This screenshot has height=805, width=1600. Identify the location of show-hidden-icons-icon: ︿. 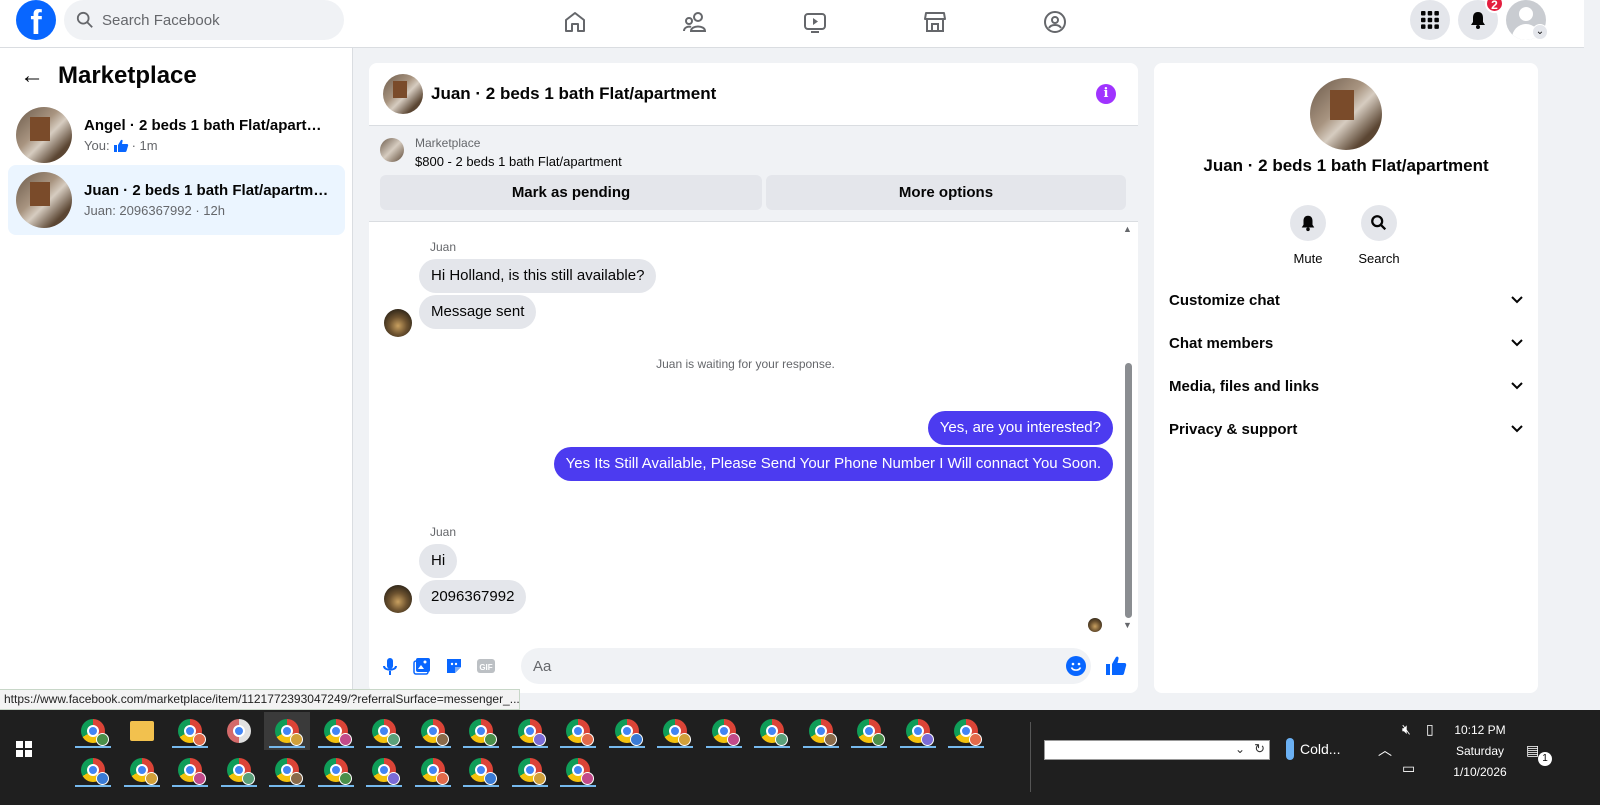
(1385, 750).